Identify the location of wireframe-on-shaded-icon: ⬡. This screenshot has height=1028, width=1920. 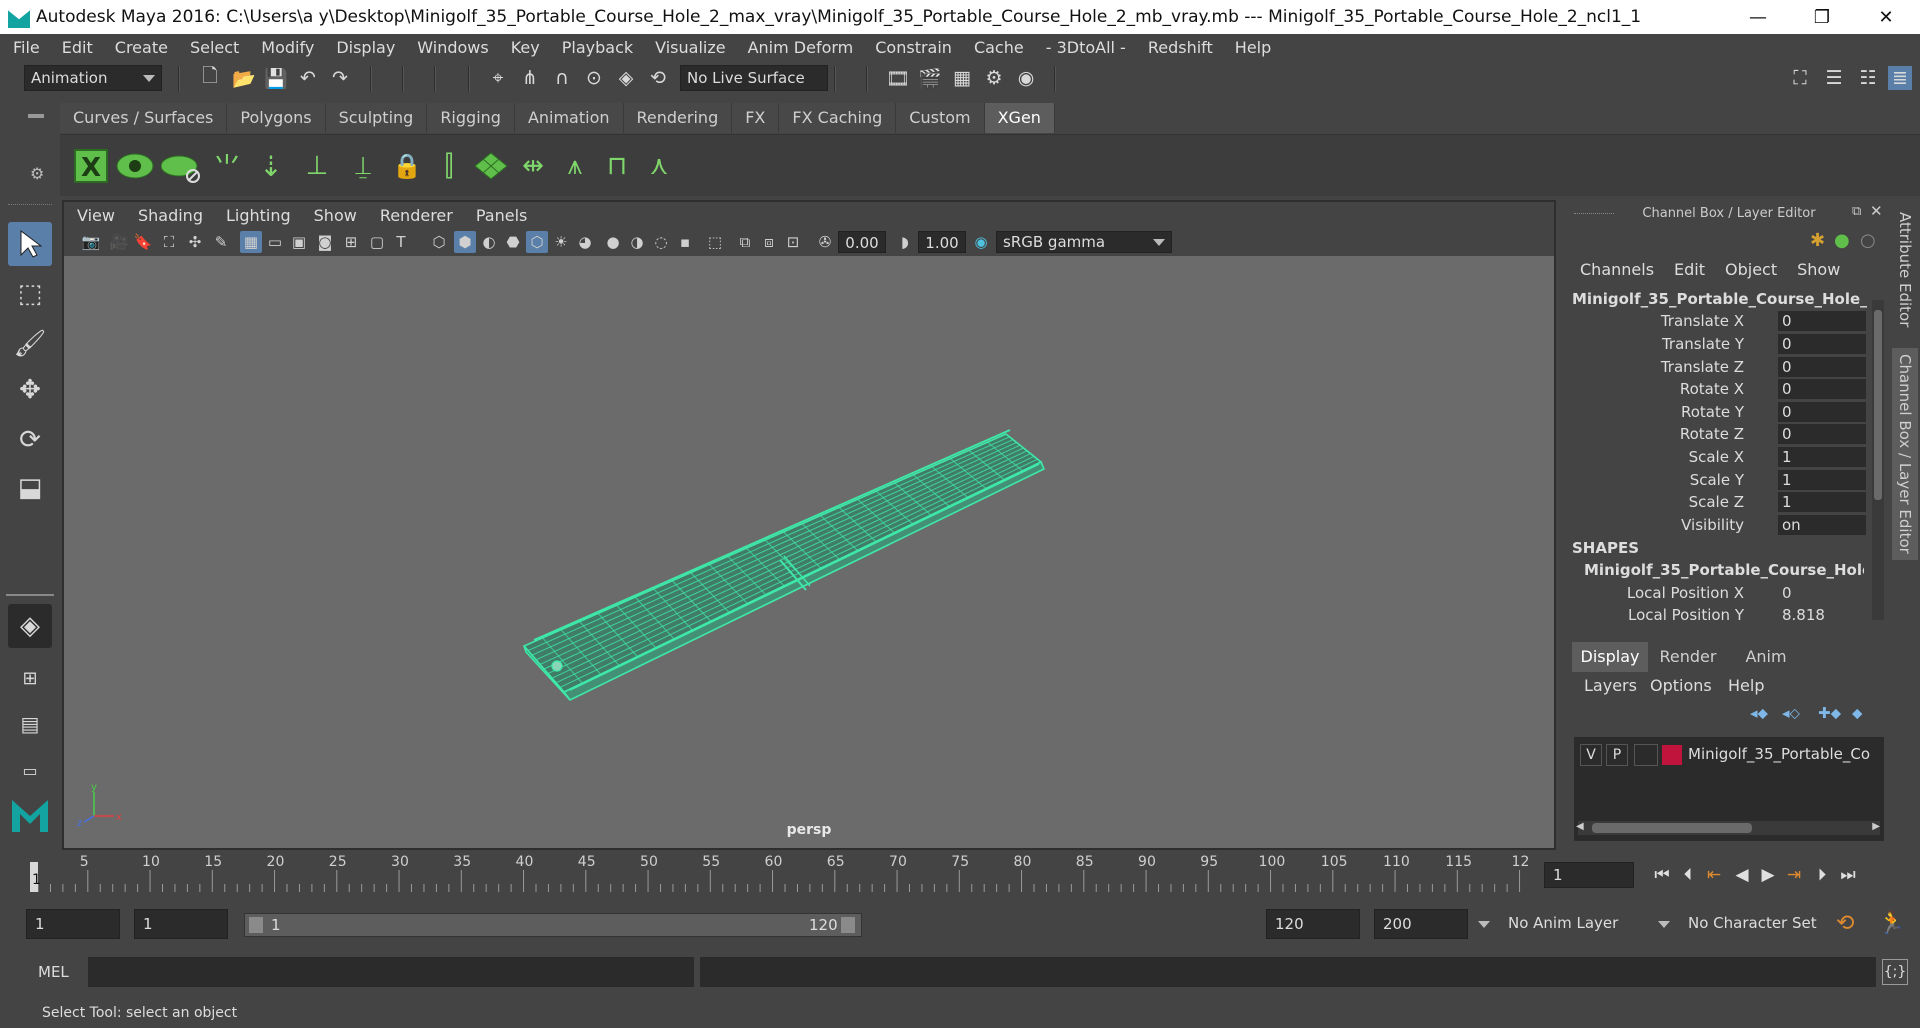
(537, 242).